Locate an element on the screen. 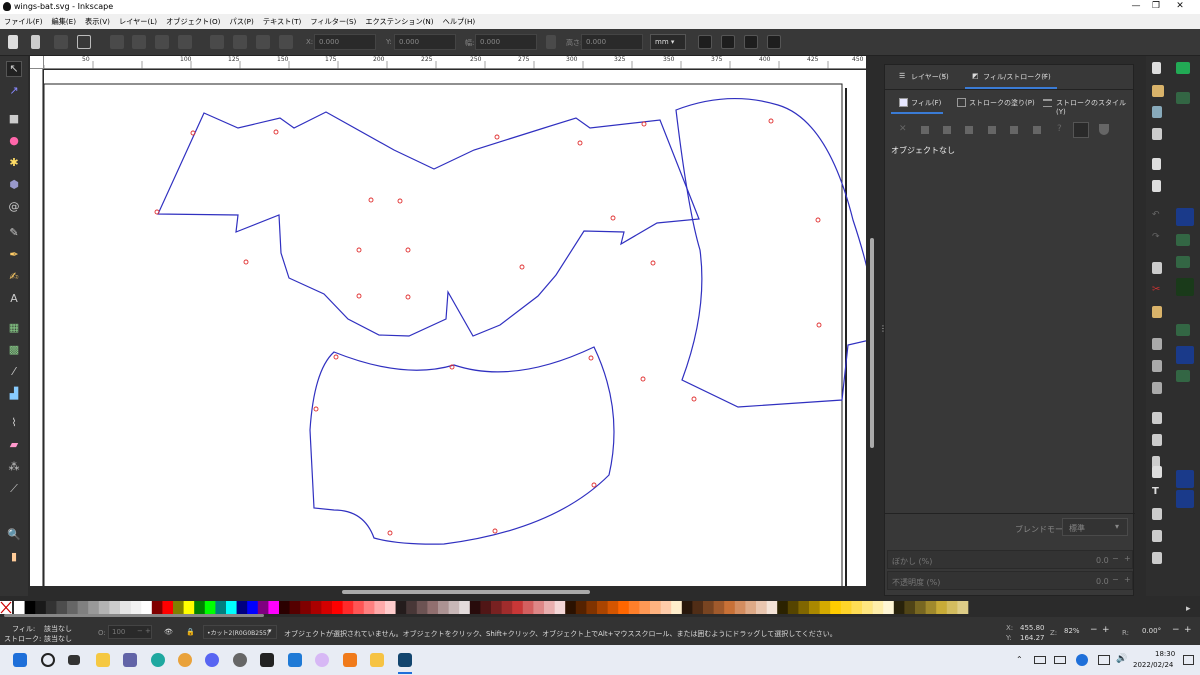  pencil-tool-icon: ✎ is located at coordinates (14, 233).